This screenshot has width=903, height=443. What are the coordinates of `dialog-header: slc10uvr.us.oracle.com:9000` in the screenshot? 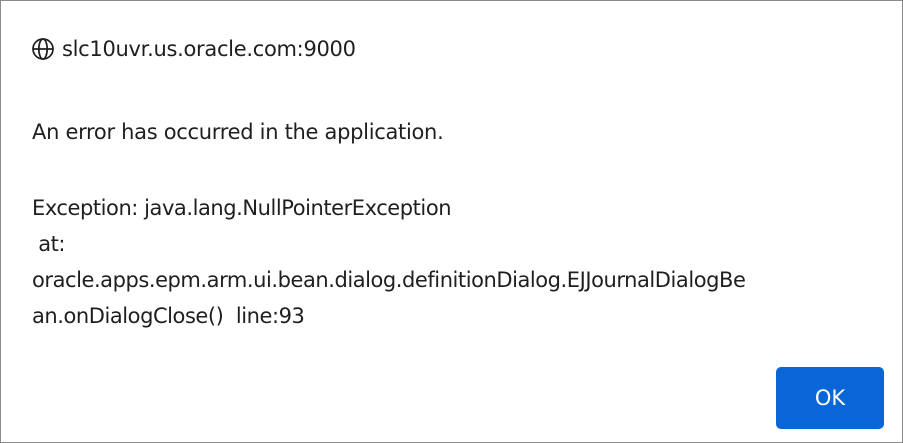 It's located at (193, 49).